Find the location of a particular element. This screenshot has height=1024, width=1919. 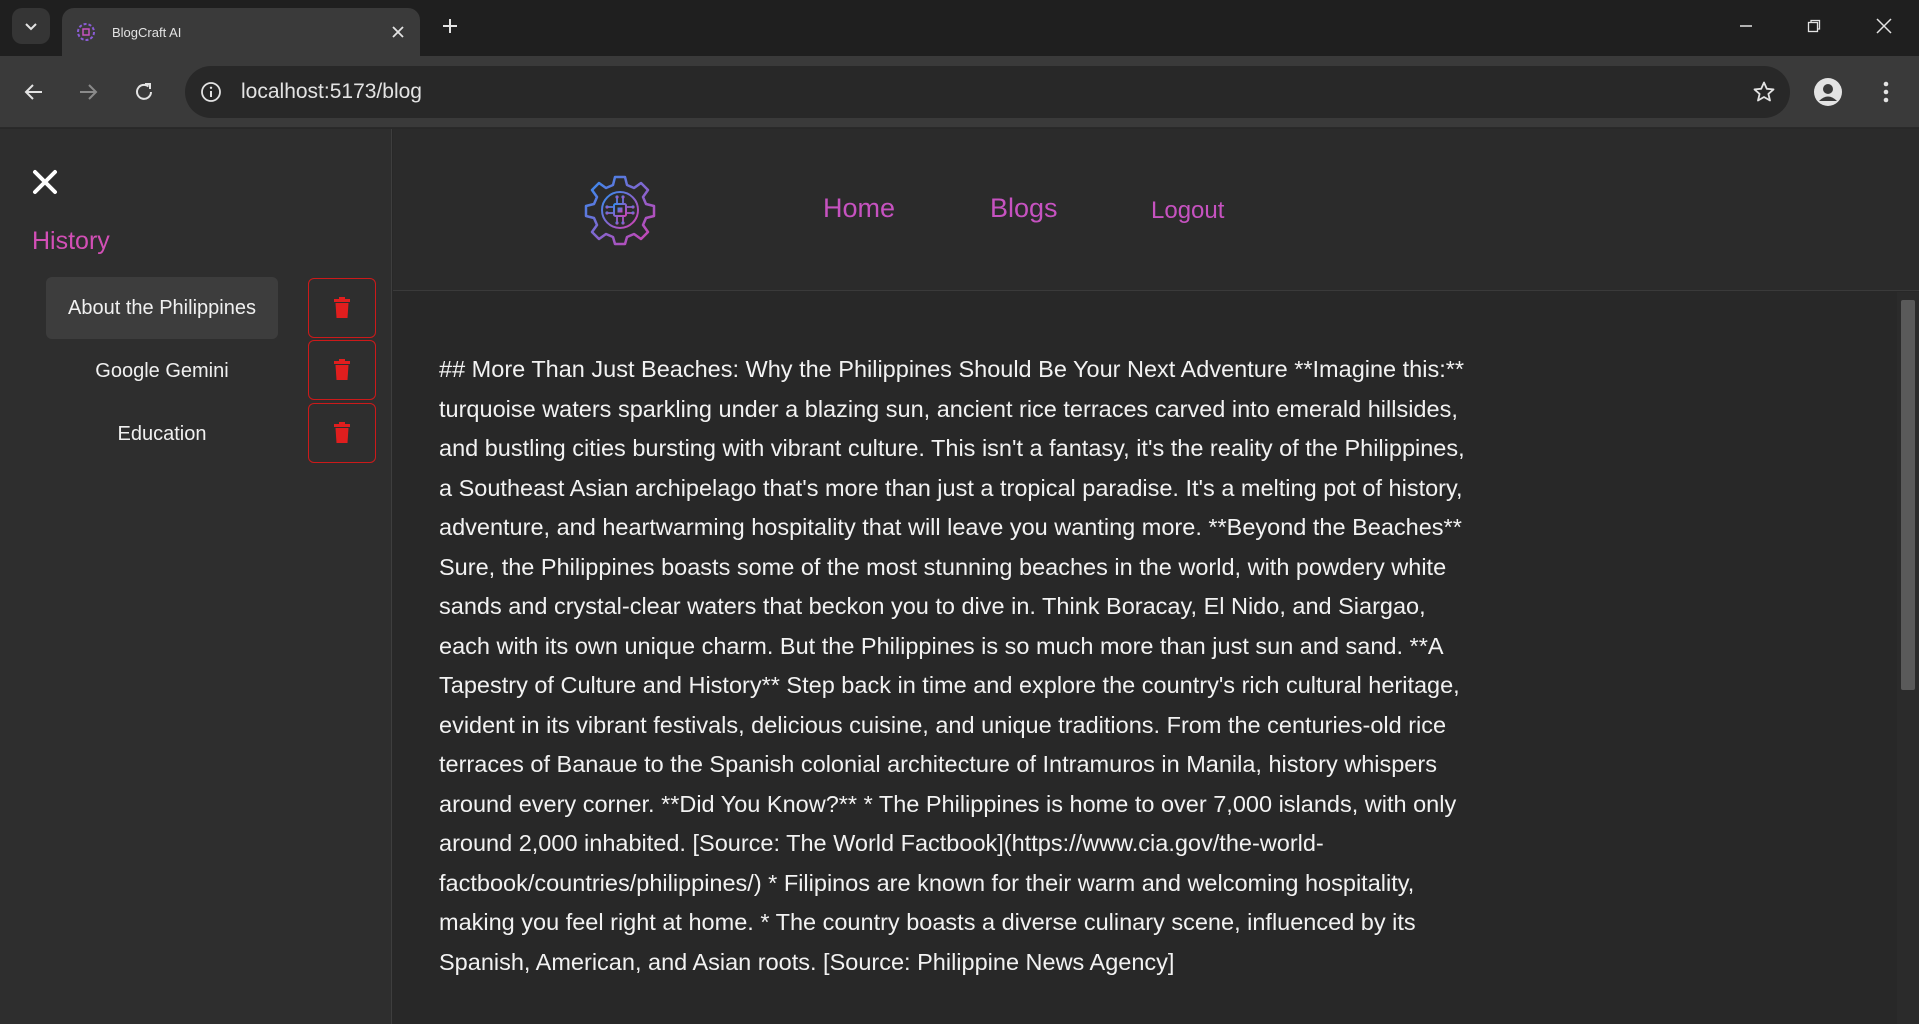

tab-title: BlogCraft AI is located at coordinates (147, 32).